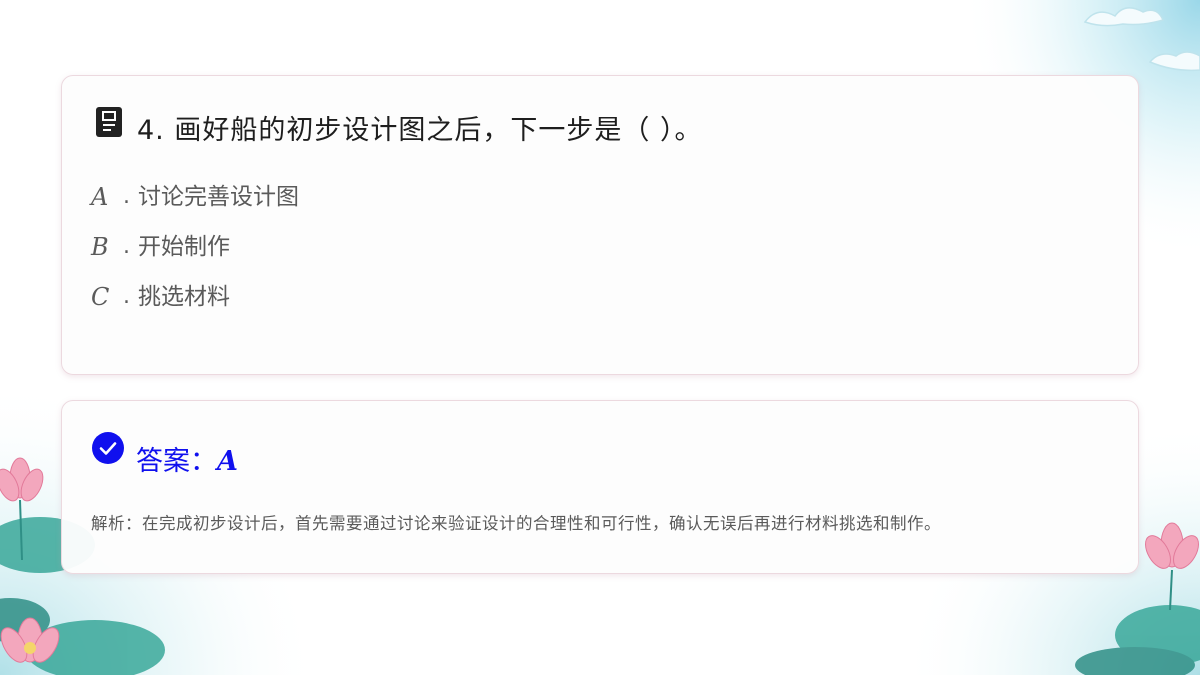 Image resolution: width=1200 pixels, height=675 pixels. I want to click on option-c: C . 挑选材料, so click(195, 307).